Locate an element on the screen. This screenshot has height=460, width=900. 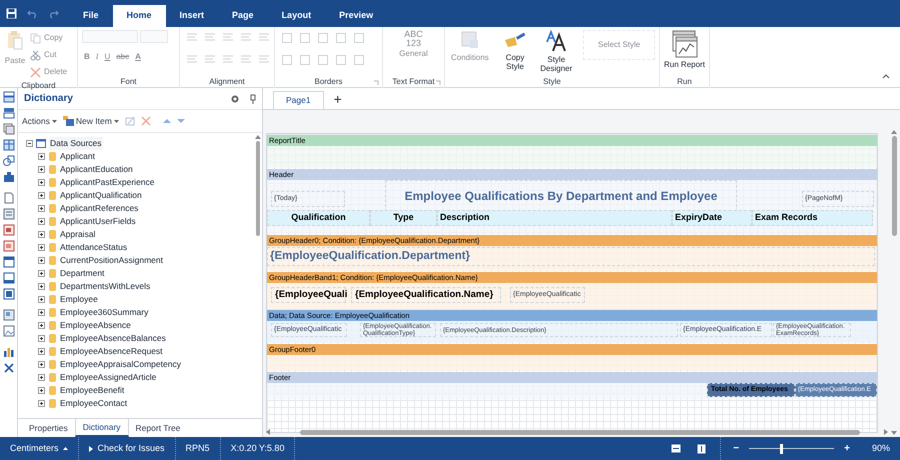
tree-item: AttendanceStatus is located at coordinates (94, 247).